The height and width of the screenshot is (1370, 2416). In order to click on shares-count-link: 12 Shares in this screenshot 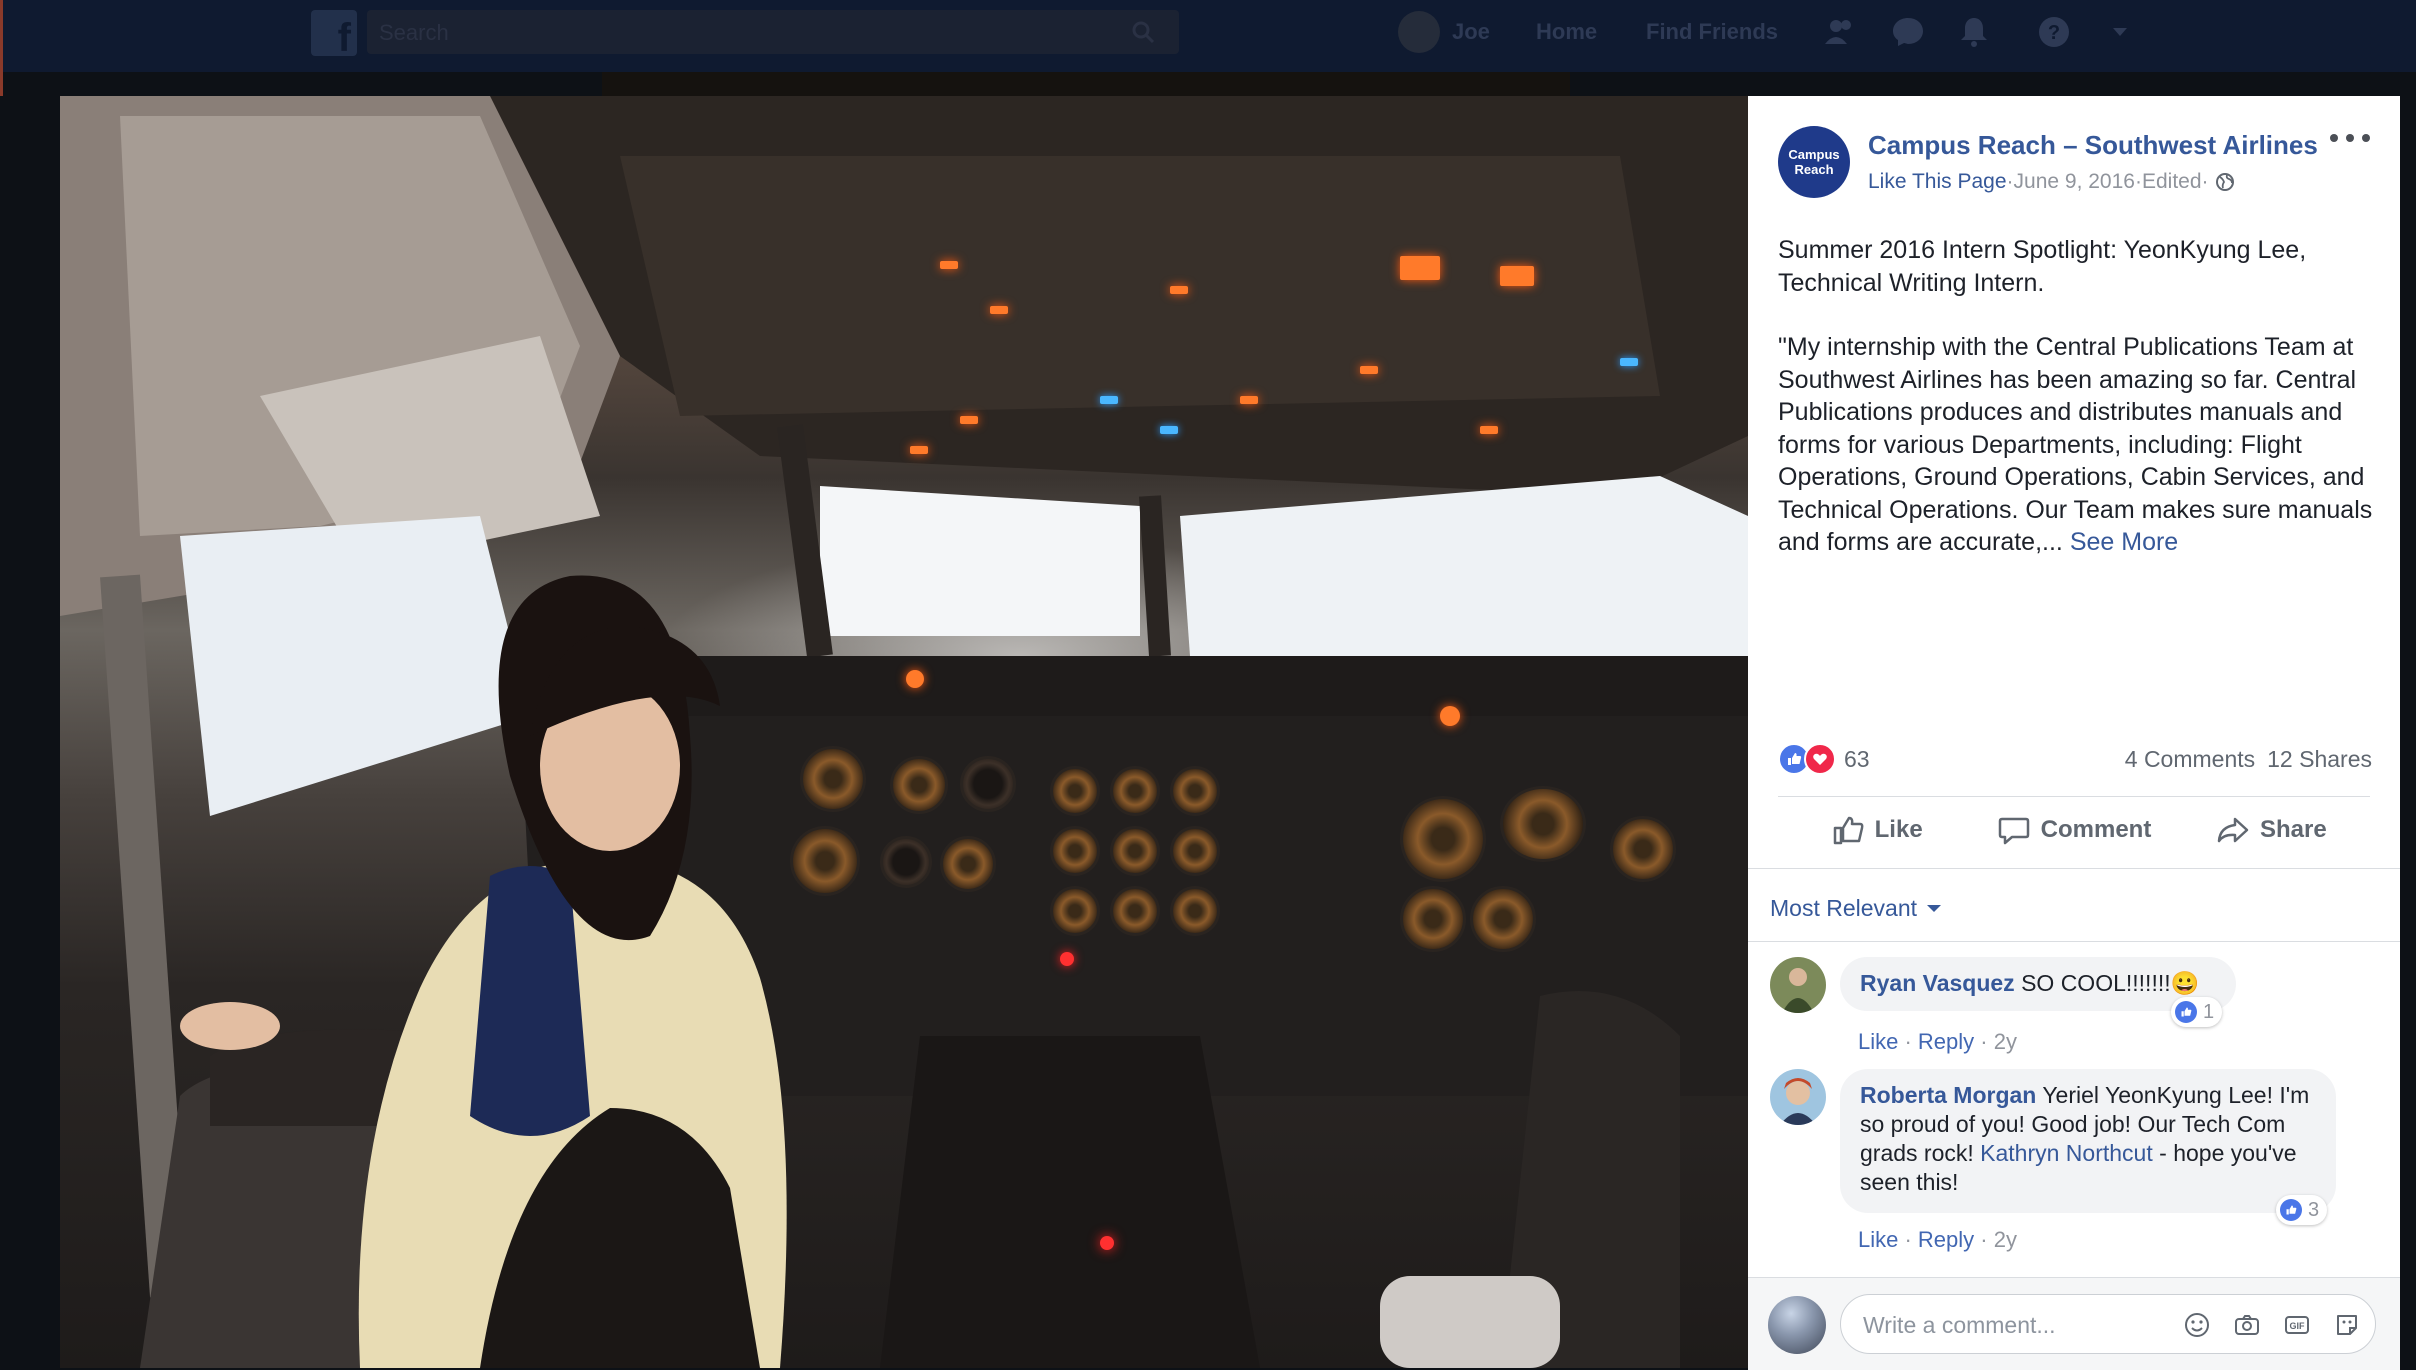, I will do `click(2319, 759)`.